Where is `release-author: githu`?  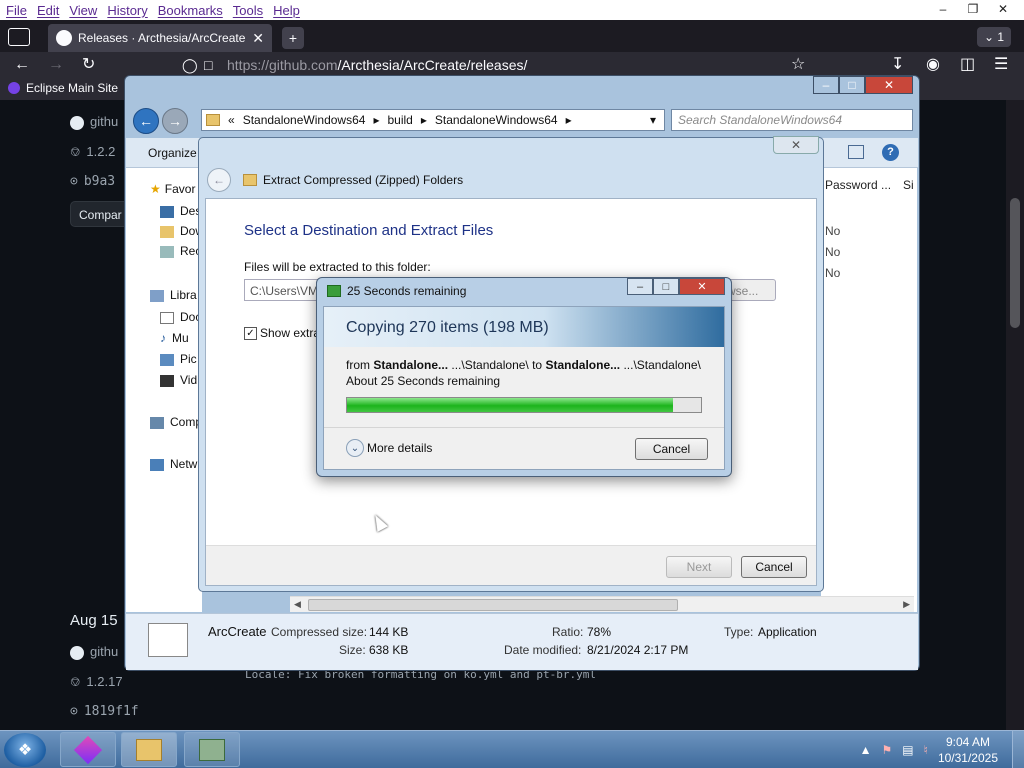
release-author: githu is located at coordinates (94, 122).